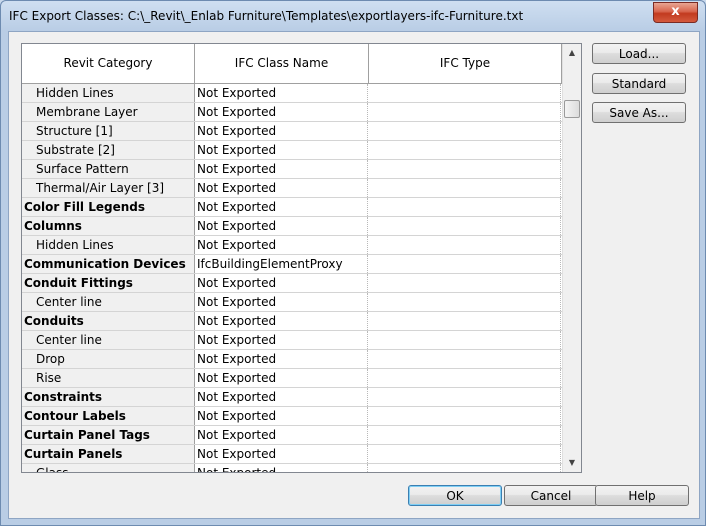 The width and height of the screenshot is (706, 526). What do you see at coordinates (87, 435) in the screenshot?
I see `revit-category-label: Curtain Panel Tags` at bounding box center [87, 435].